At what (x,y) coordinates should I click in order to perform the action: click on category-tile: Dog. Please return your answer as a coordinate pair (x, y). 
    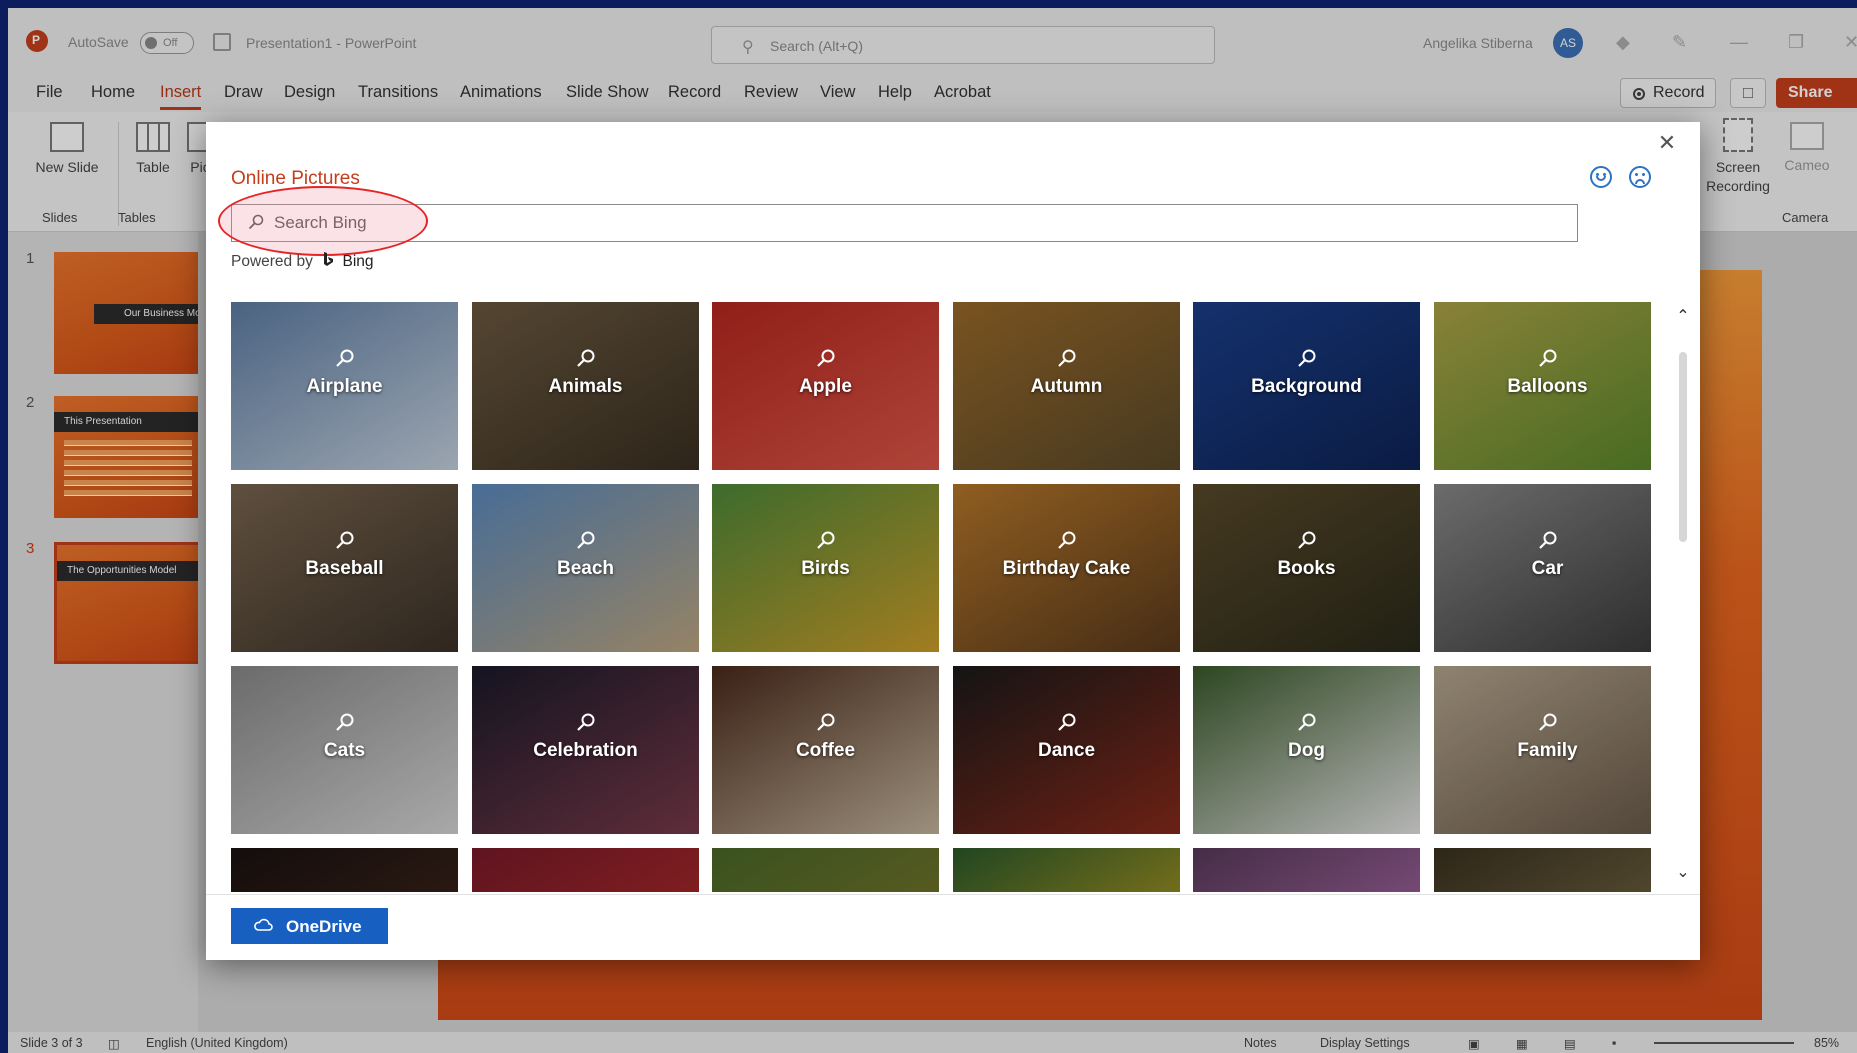
    Looking at the image, I should click on (1306, 750).